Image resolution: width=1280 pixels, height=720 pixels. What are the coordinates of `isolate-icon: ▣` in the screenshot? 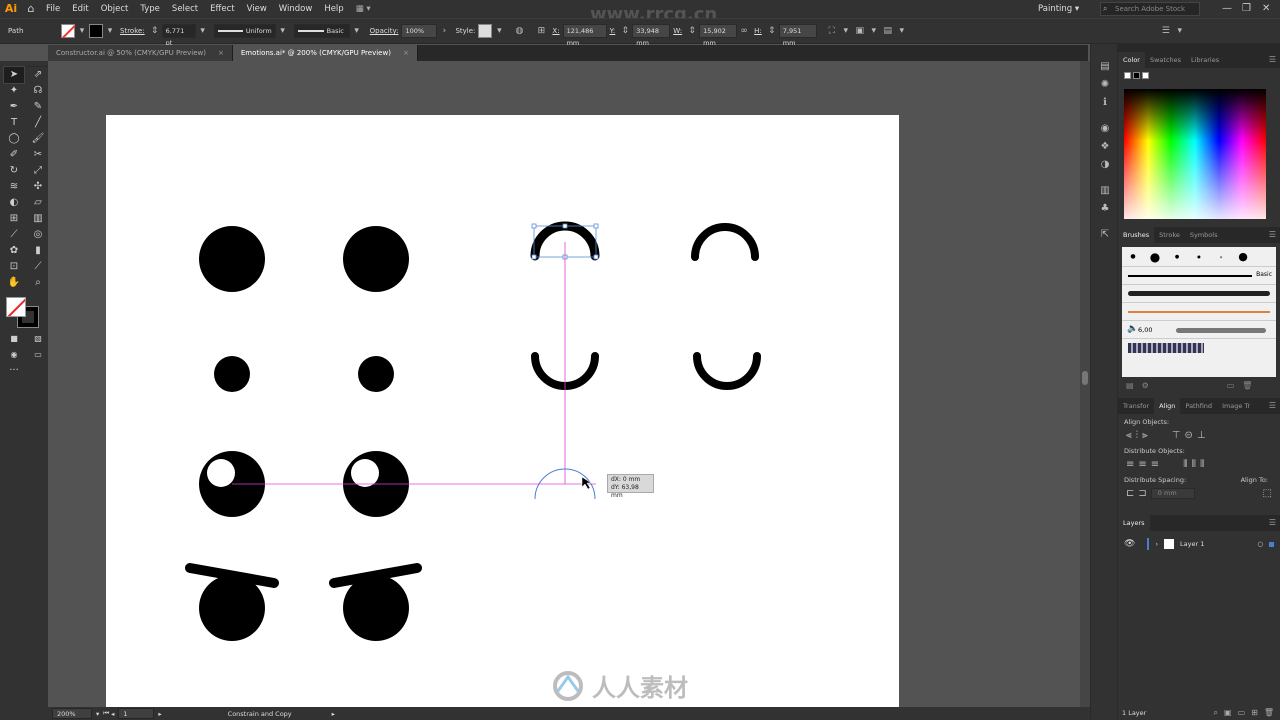 It's located at (860, 31).